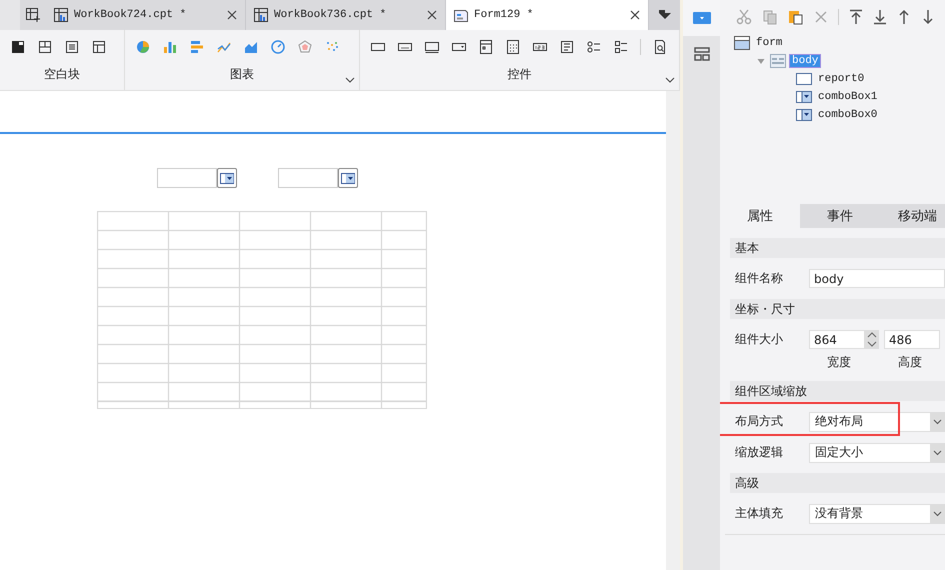  What do you see at coordinates (143, 47) in the screenshot?
I see `pie-chart-icon` at bounding box center [143, 47].